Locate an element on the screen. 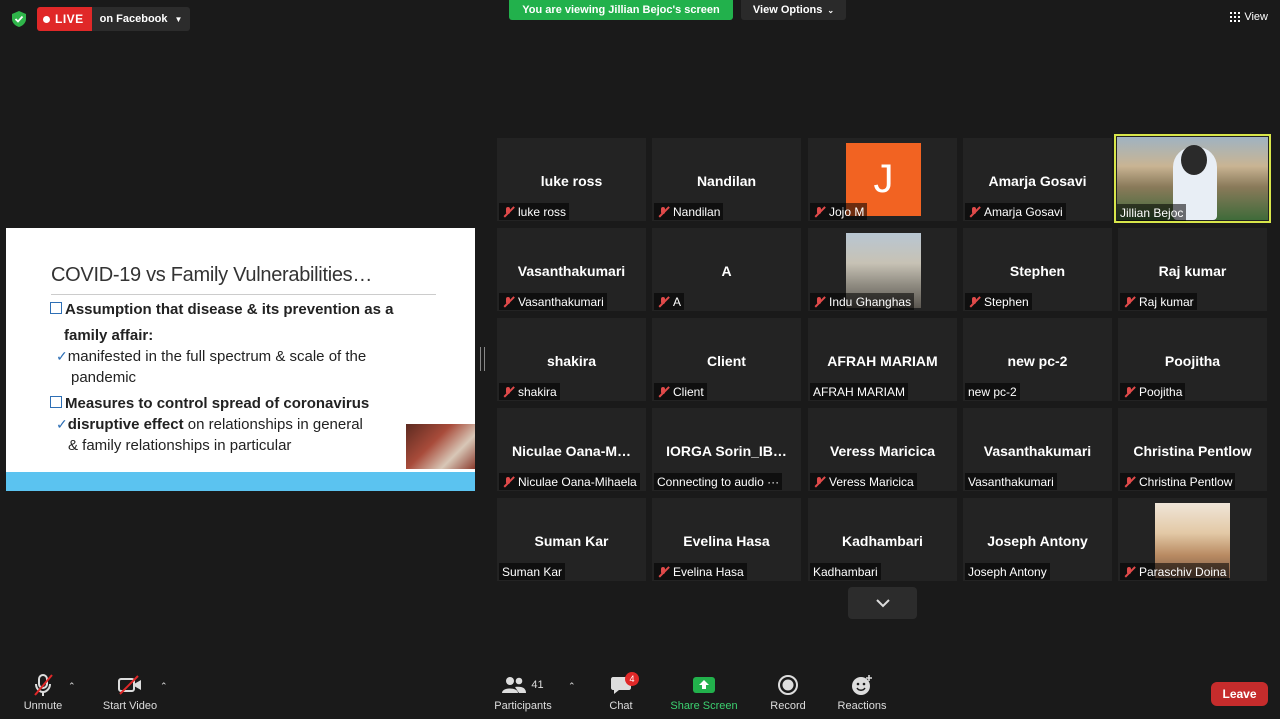  participant-label-text: AFRAH MARIAM is located at coordinates (859, 391).